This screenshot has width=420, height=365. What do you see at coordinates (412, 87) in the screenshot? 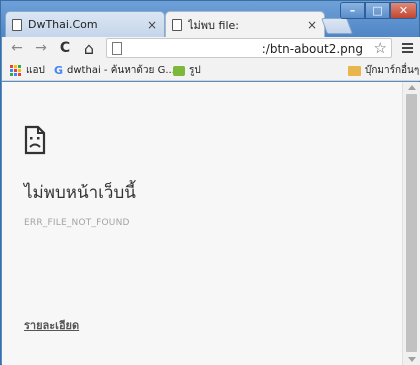
I see `scroll-up-icon` at bounding box center [412, 87].